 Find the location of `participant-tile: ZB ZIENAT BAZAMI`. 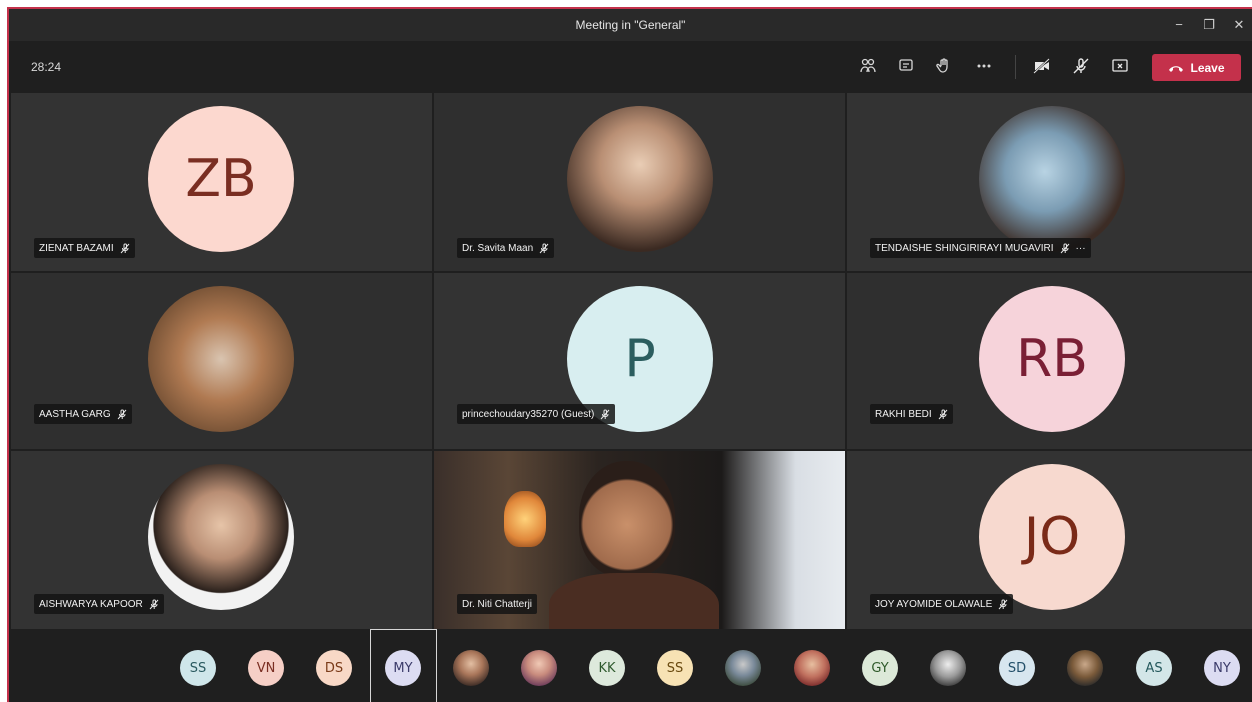

participant-tile: ZB ZIENAT BAZAMI is located at coordinates (221, 182).